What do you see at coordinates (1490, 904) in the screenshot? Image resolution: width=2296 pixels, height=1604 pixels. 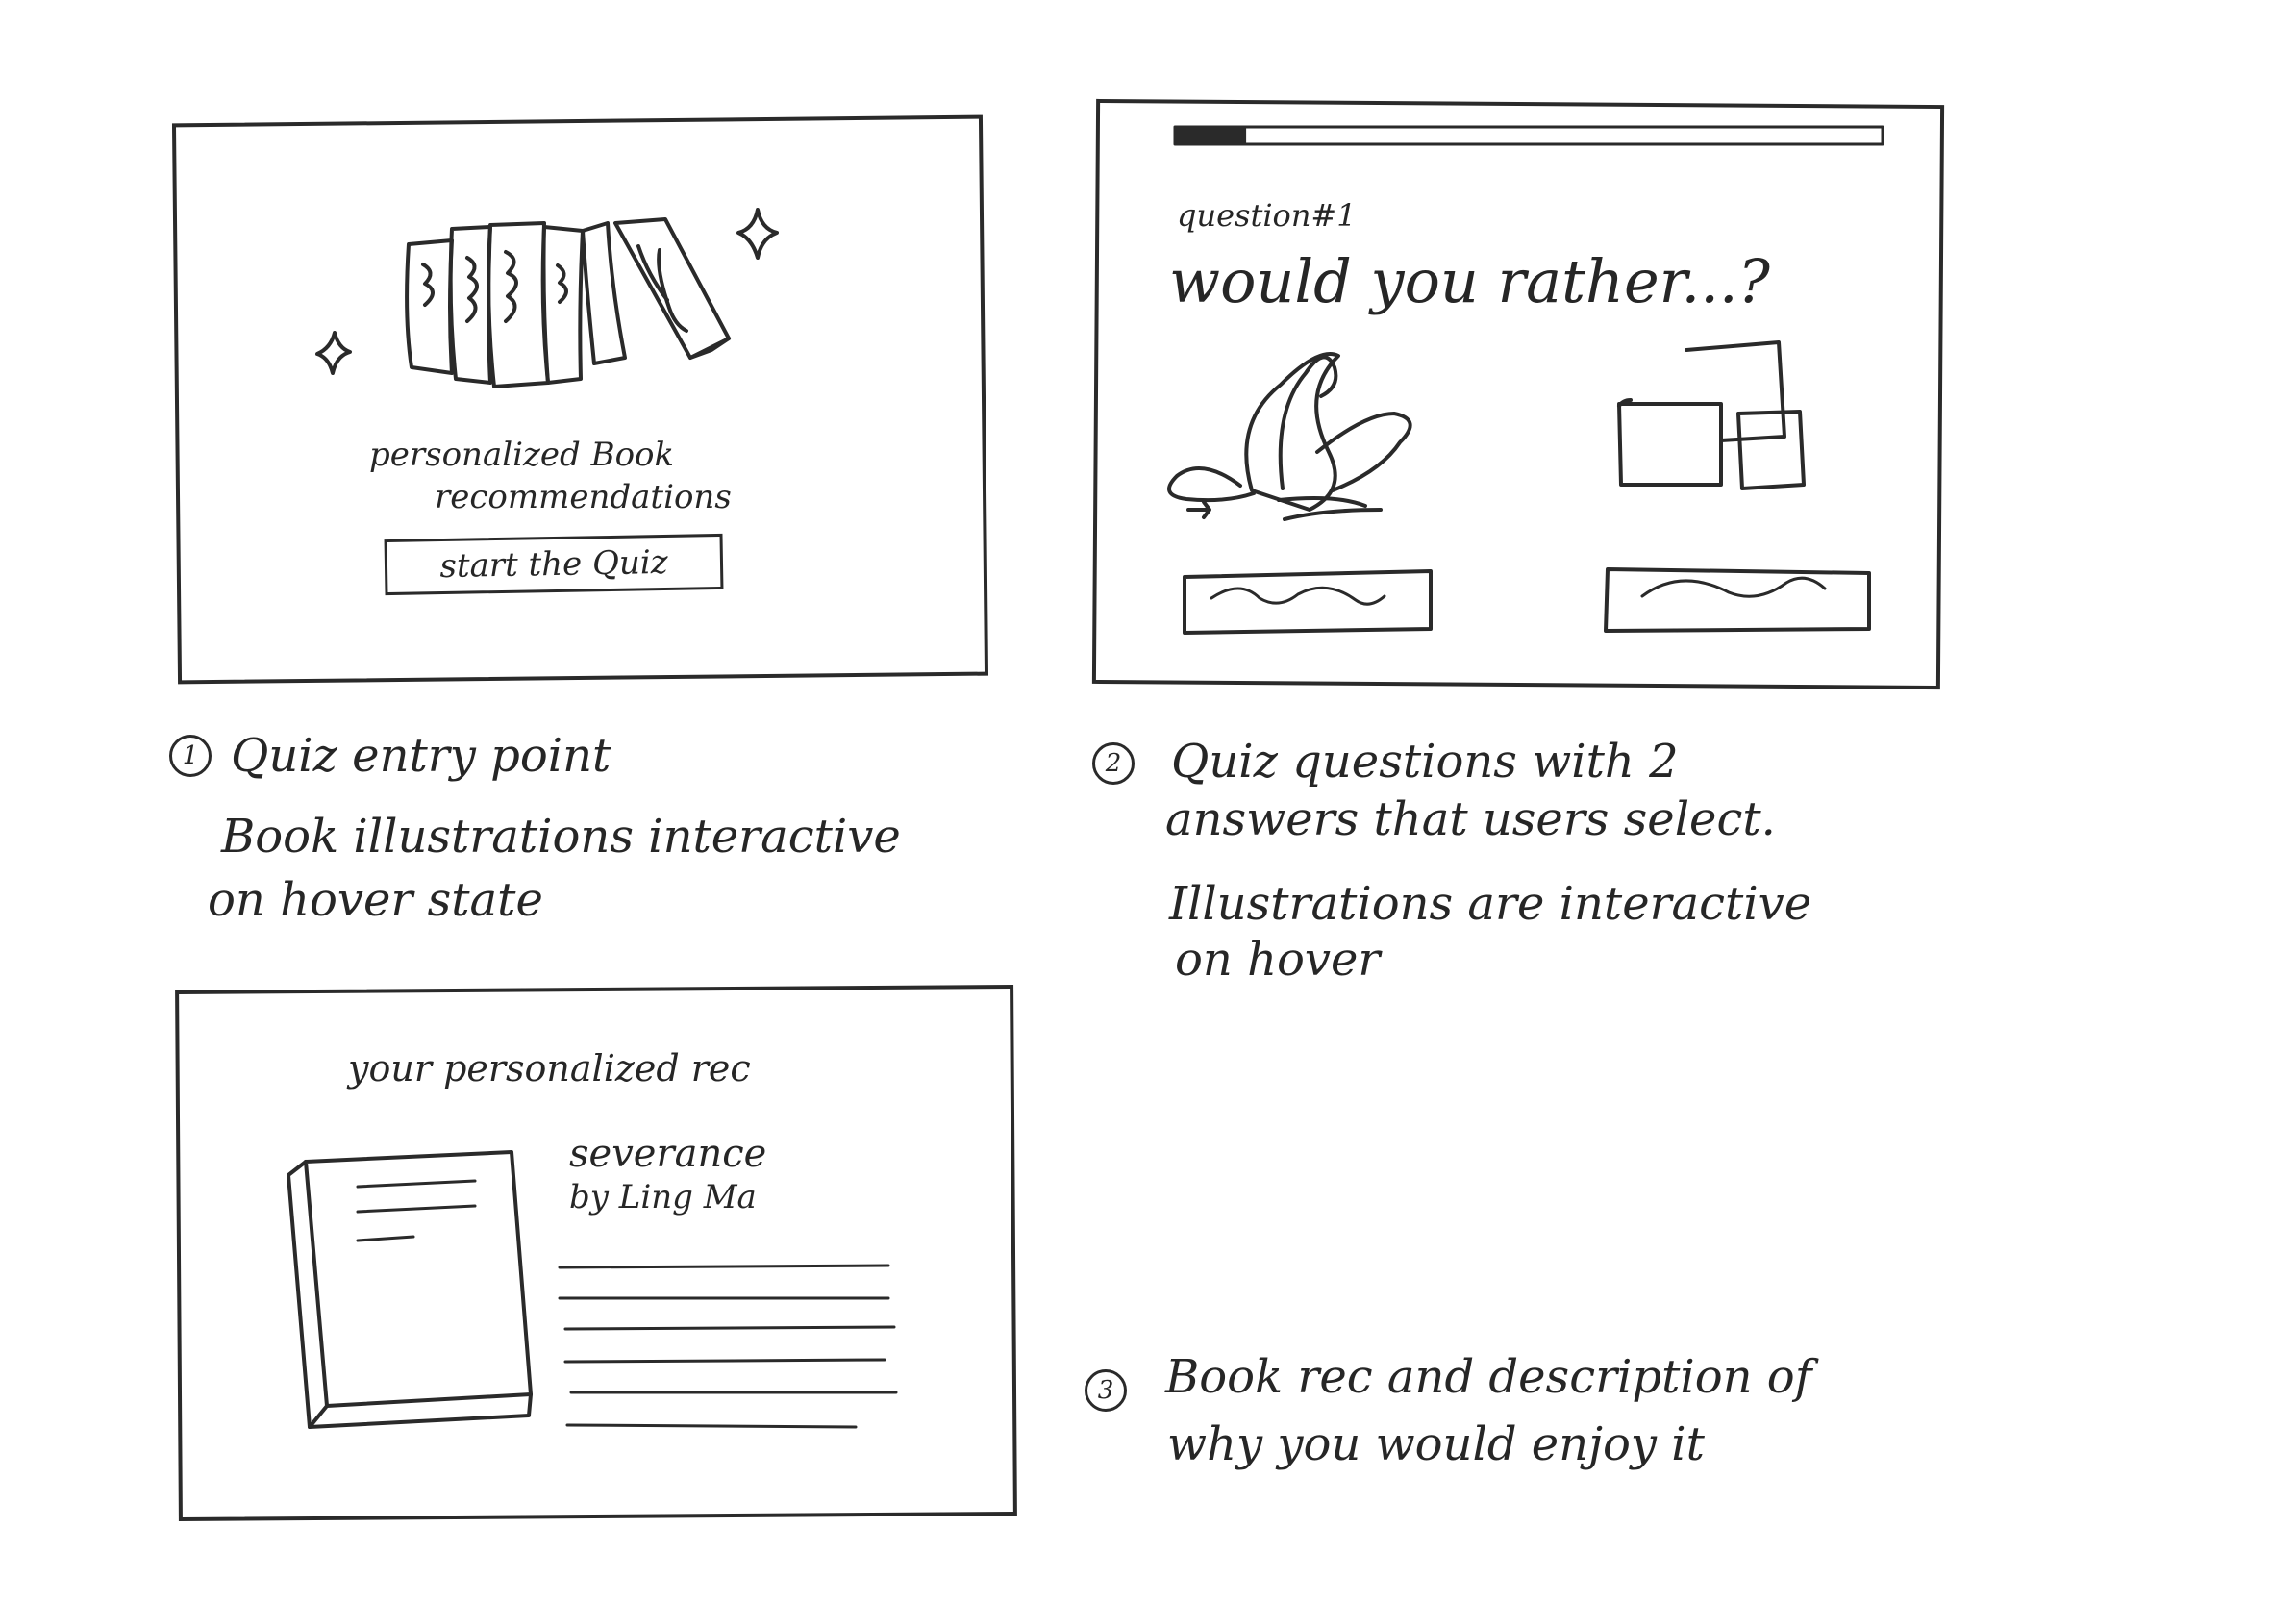 I see `note-2-line-3: Illustrations are interactive` at bounding box center [1490, 904].